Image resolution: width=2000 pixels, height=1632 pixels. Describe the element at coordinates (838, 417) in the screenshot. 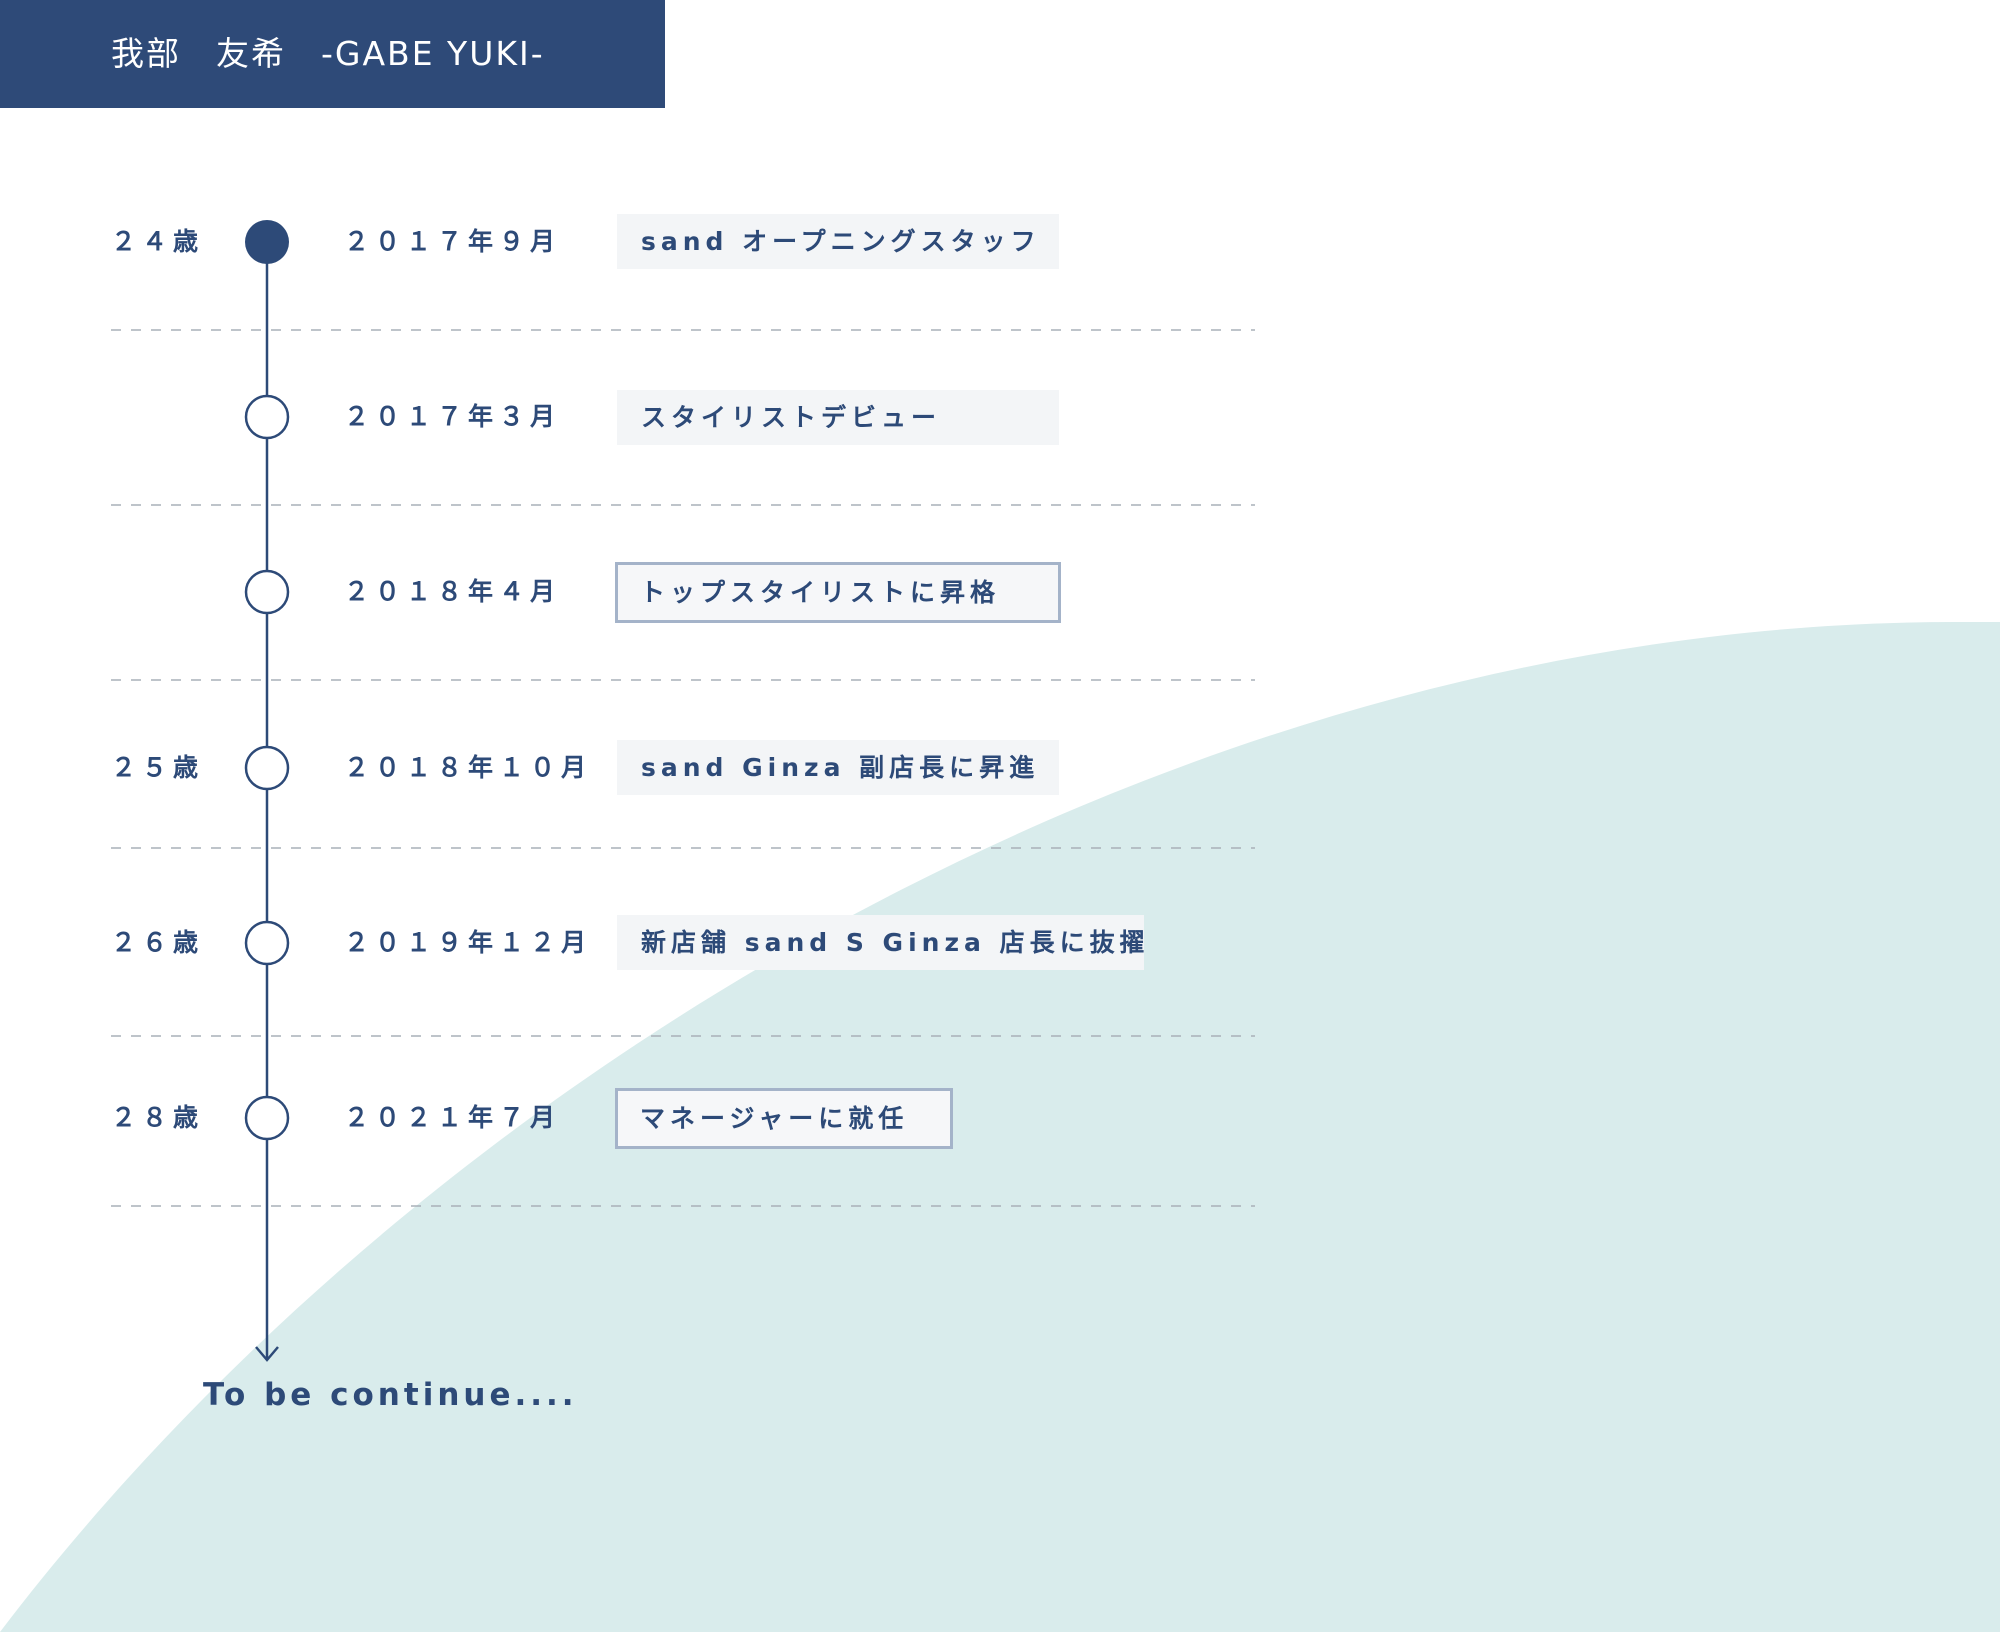

I see `event-badge: スタイリストデビュー` at that location.